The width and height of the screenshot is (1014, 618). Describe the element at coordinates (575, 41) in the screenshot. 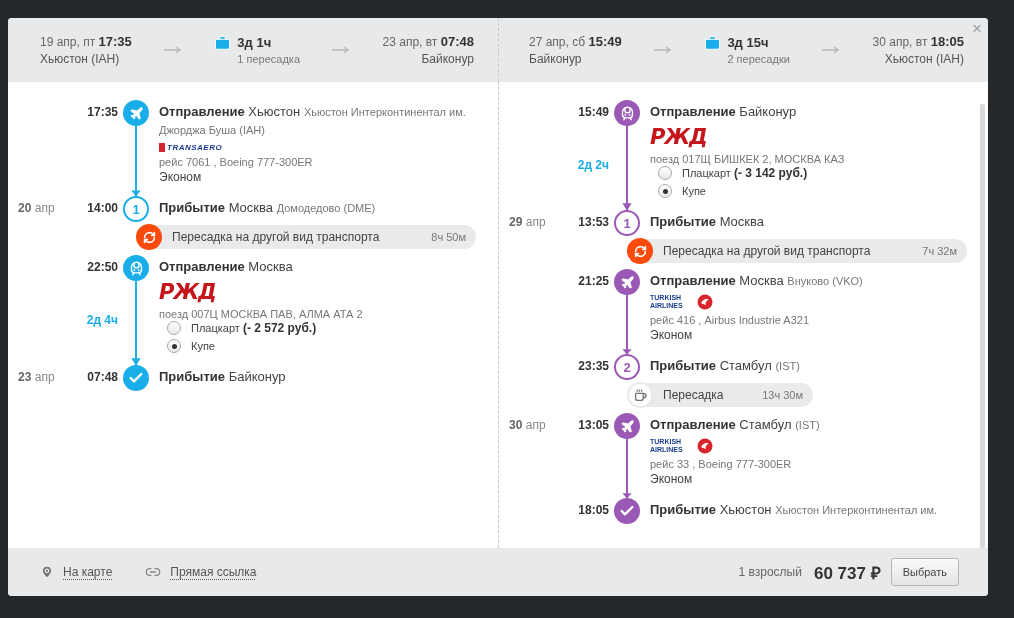

I see `departure-datetime: 27 апр, сб 15:49` at that location.